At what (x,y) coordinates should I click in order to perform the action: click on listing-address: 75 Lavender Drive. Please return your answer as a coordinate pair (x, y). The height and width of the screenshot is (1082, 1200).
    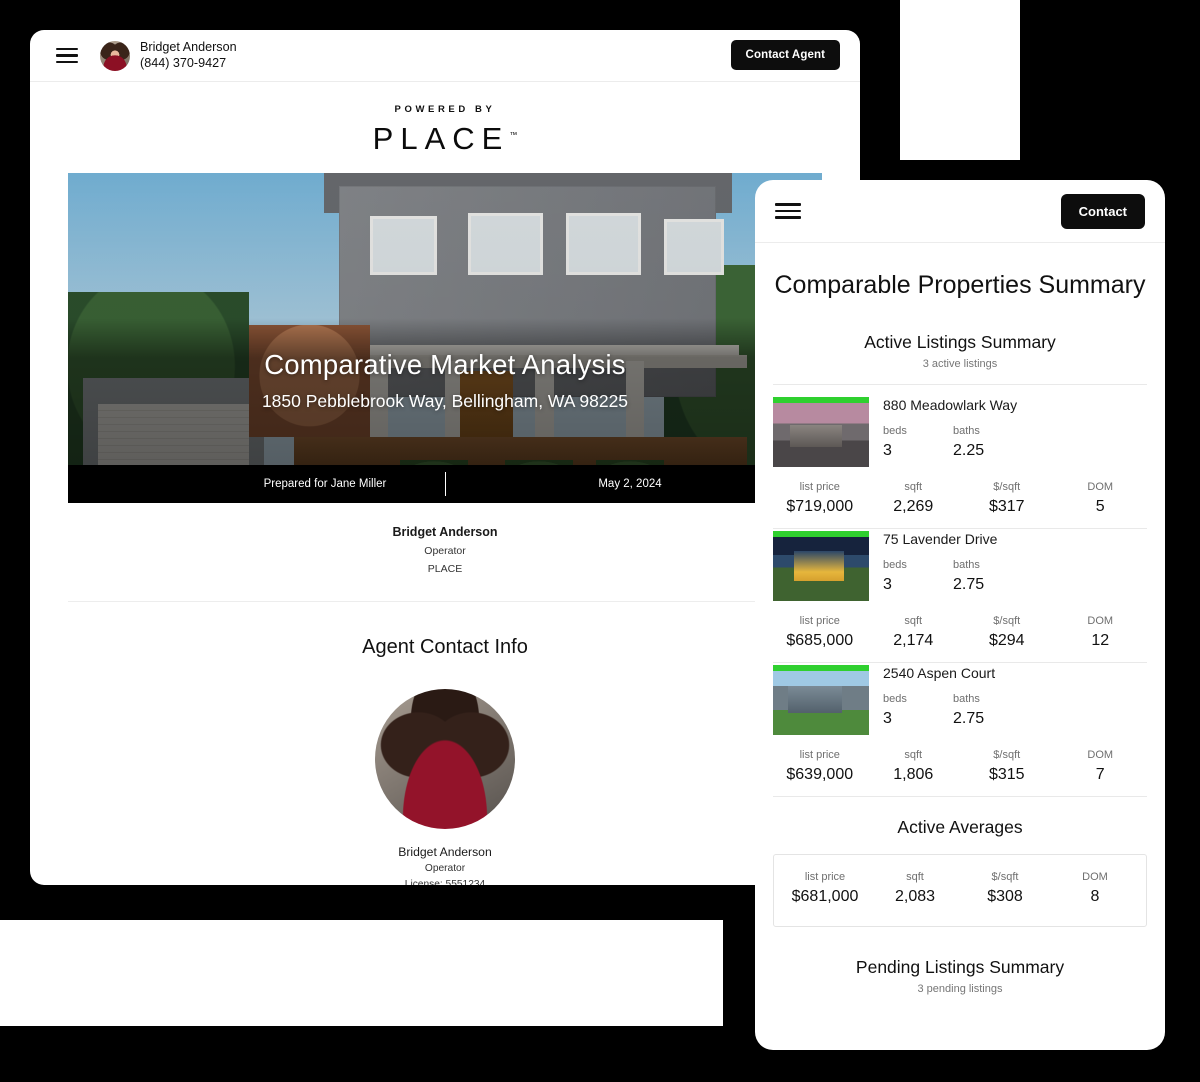
    Looking at the image, I should click on (940, 539).